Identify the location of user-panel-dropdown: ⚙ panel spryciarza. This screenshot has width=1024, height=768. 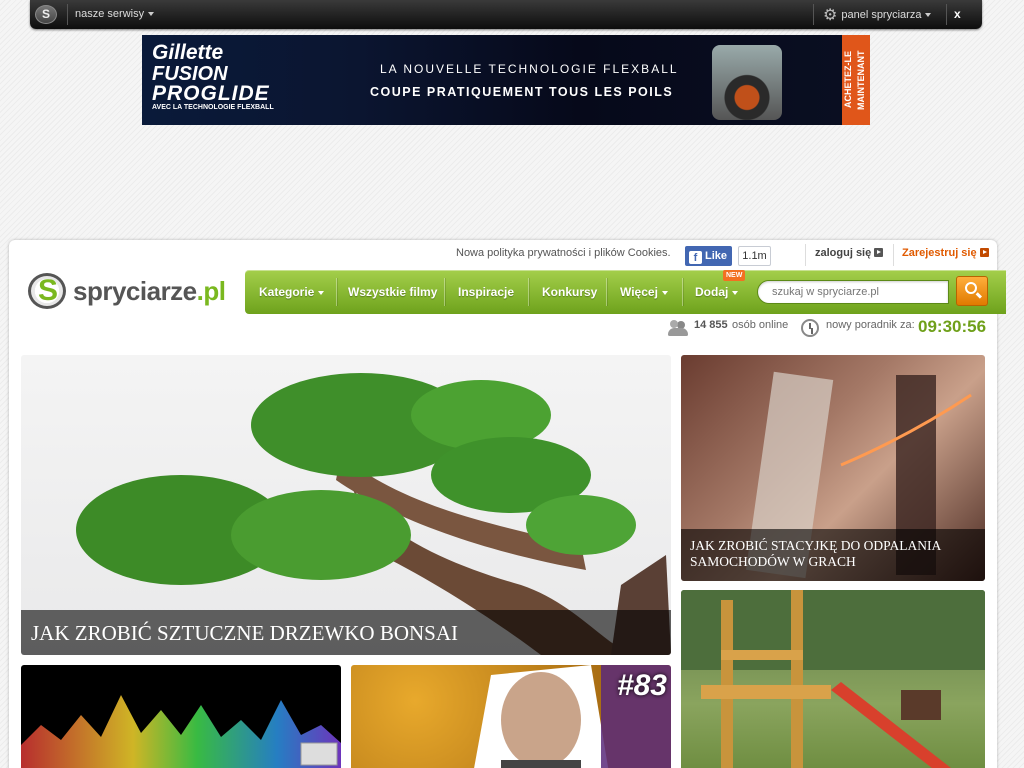
(877, 15).